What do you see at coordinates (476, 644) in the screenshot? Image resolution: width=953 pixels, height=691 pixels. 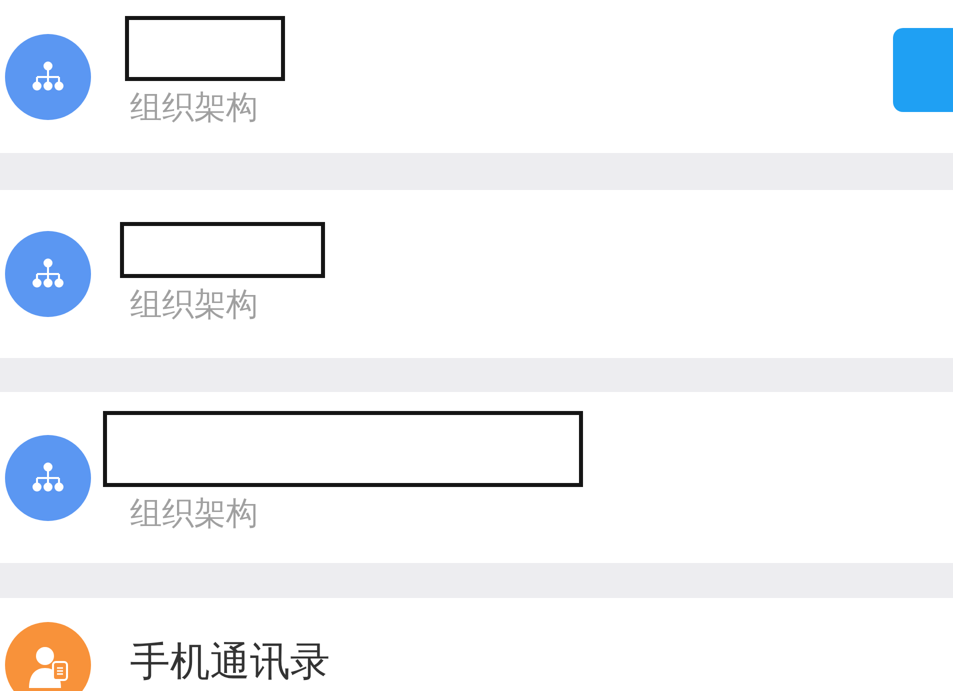 I see `contacts-row: 手机通讯录` at bounding box center [476, 644].